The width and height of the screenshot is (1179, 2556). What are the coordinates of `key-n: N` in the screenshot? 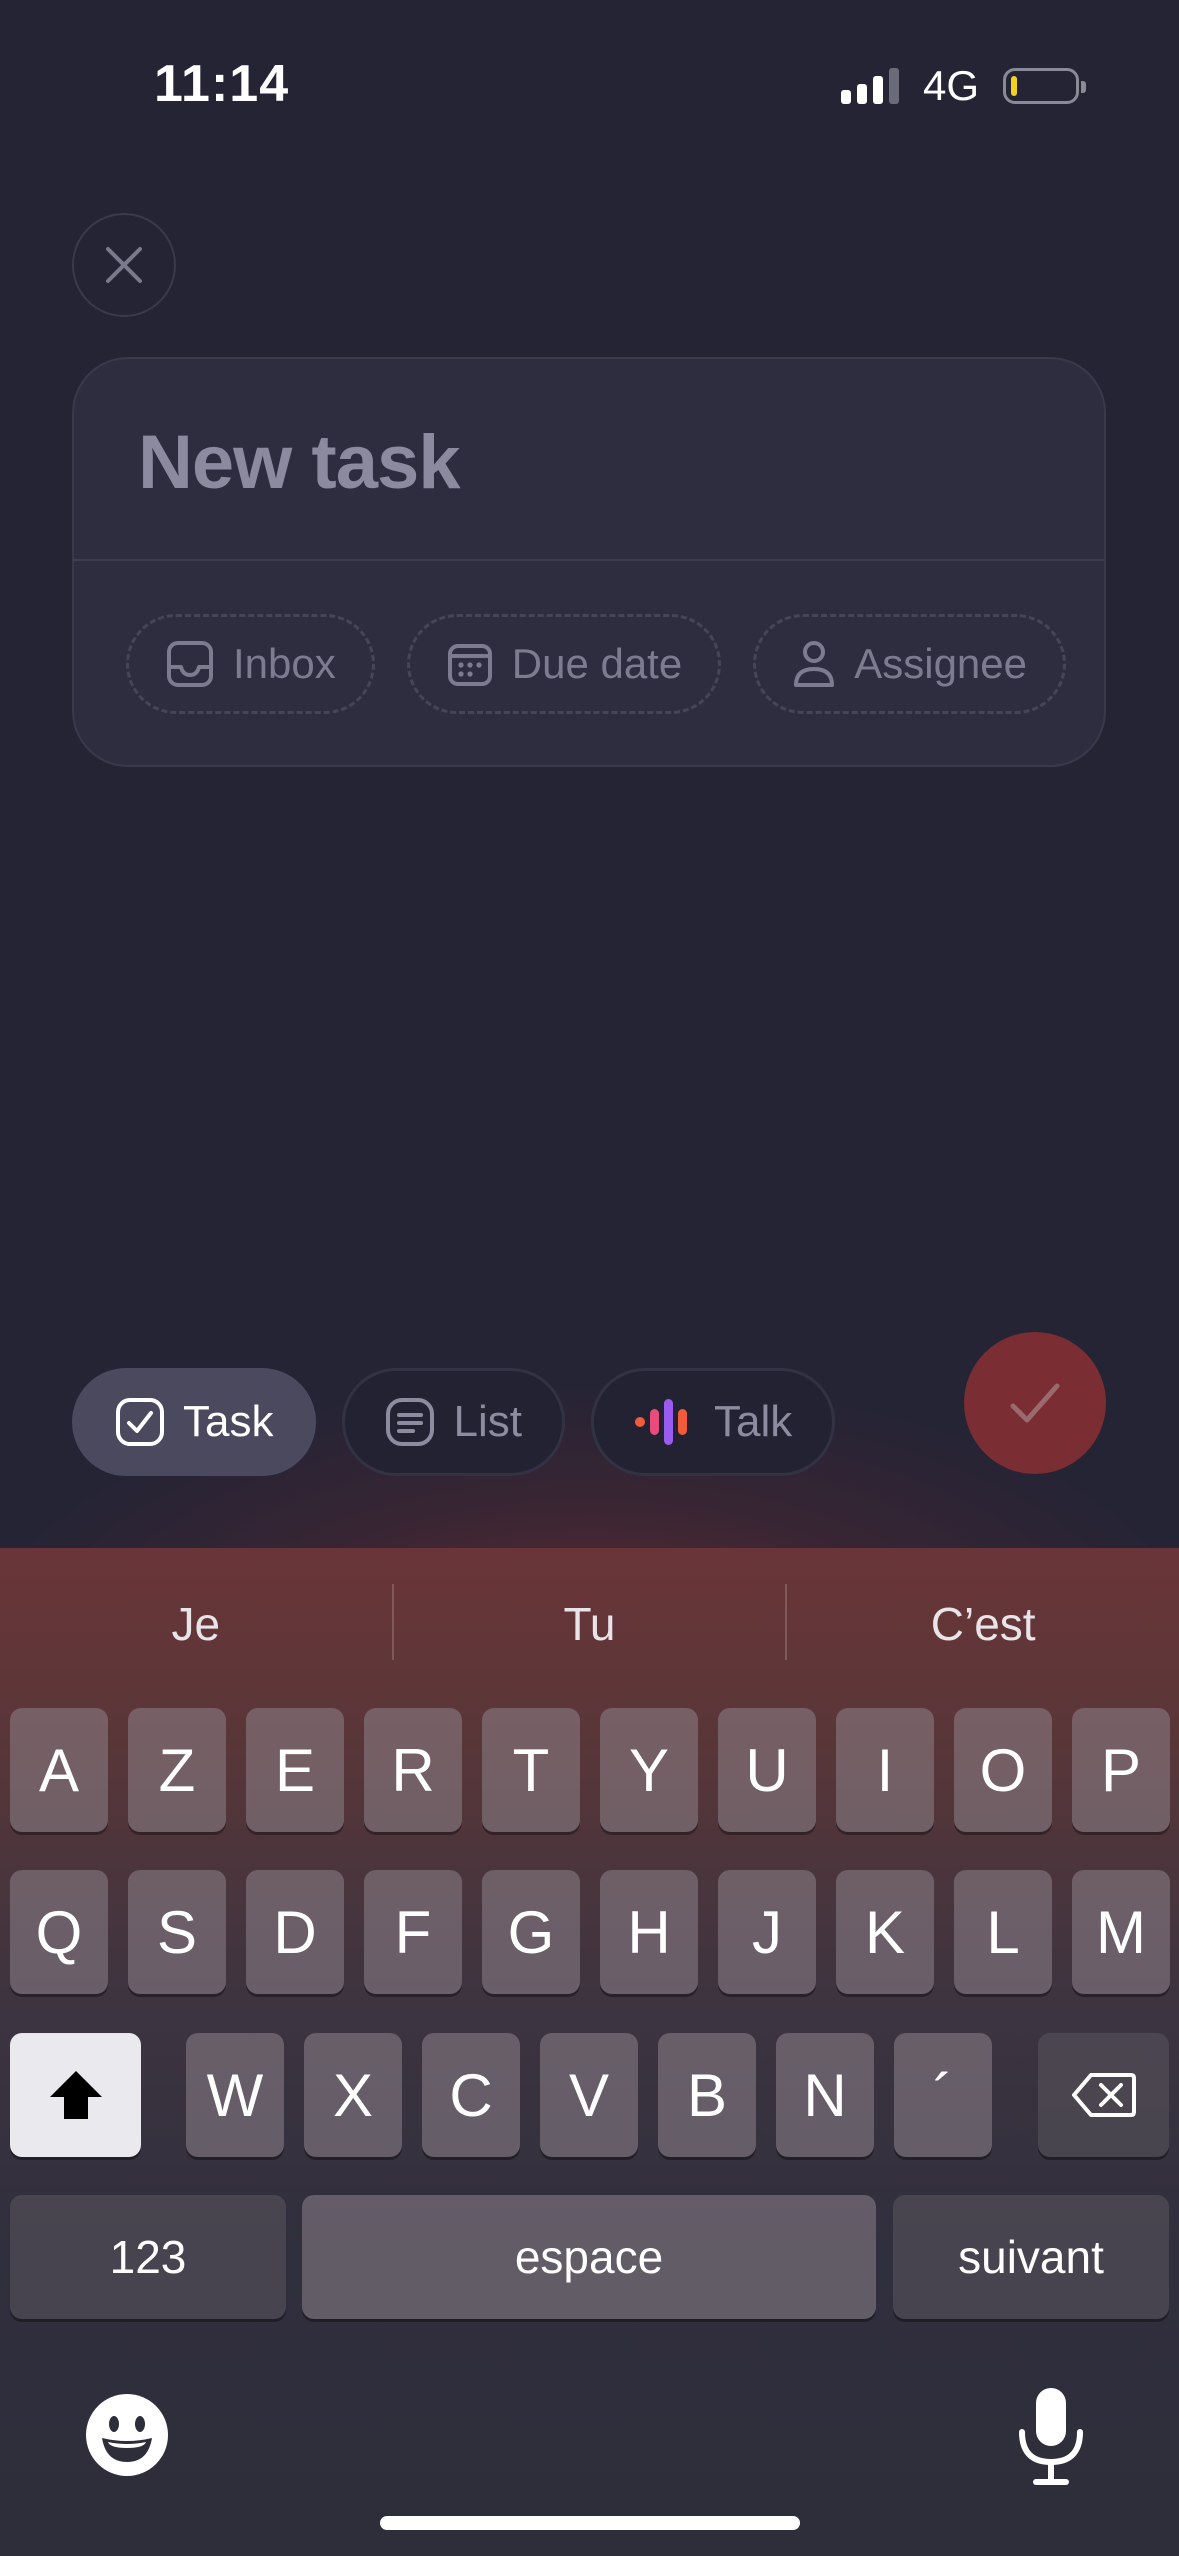 It's located at (825, 2095).